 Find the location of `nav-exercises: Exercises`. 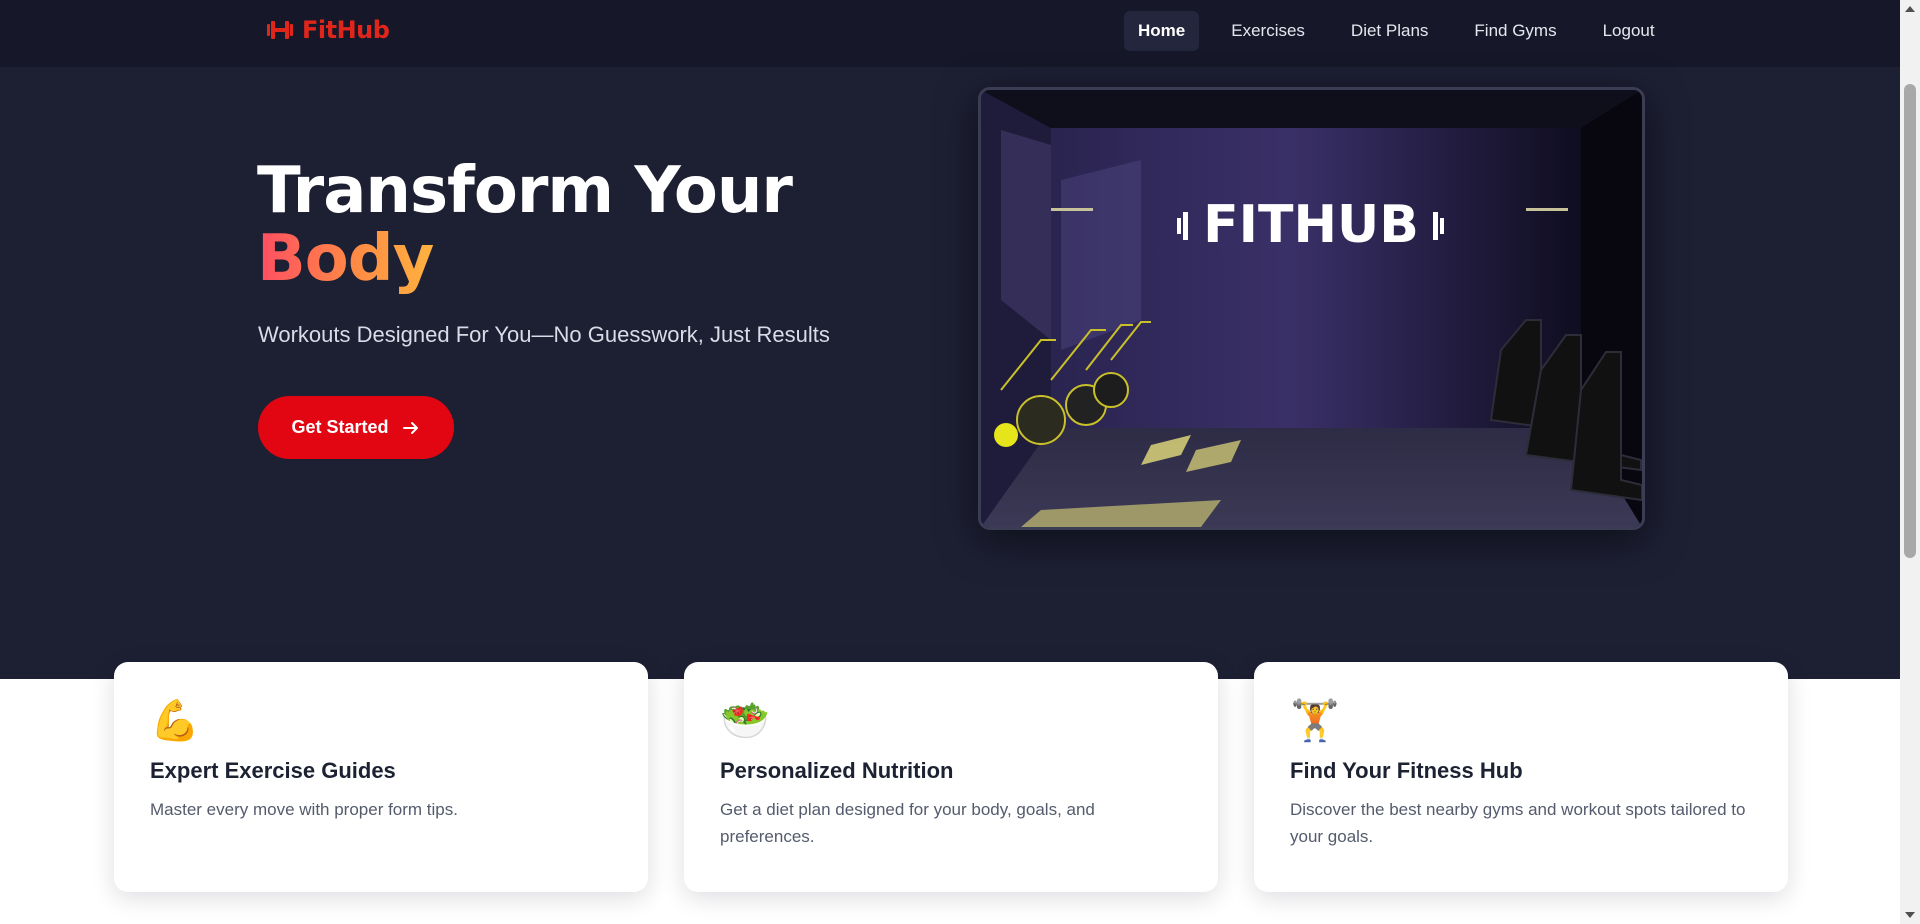

nav-exercises: Exercises is located at coordinates (1268, 31).